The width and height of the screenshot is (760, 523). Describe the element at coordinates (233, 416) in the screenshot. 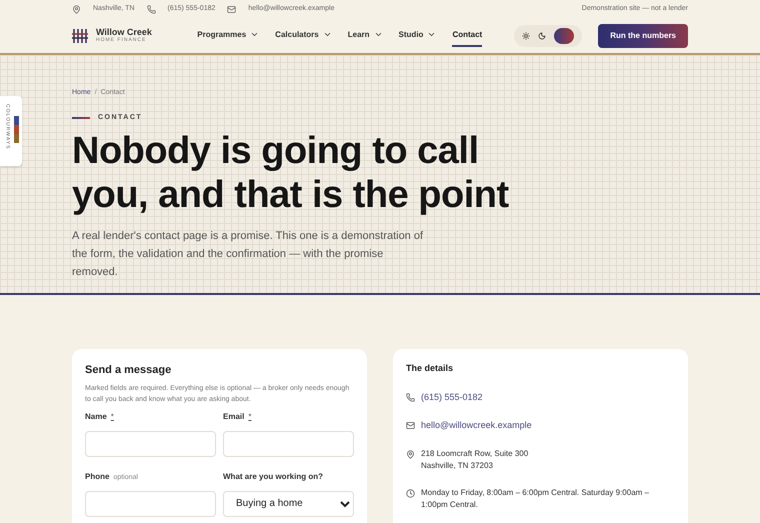

I see `field-label: Email` at that location.